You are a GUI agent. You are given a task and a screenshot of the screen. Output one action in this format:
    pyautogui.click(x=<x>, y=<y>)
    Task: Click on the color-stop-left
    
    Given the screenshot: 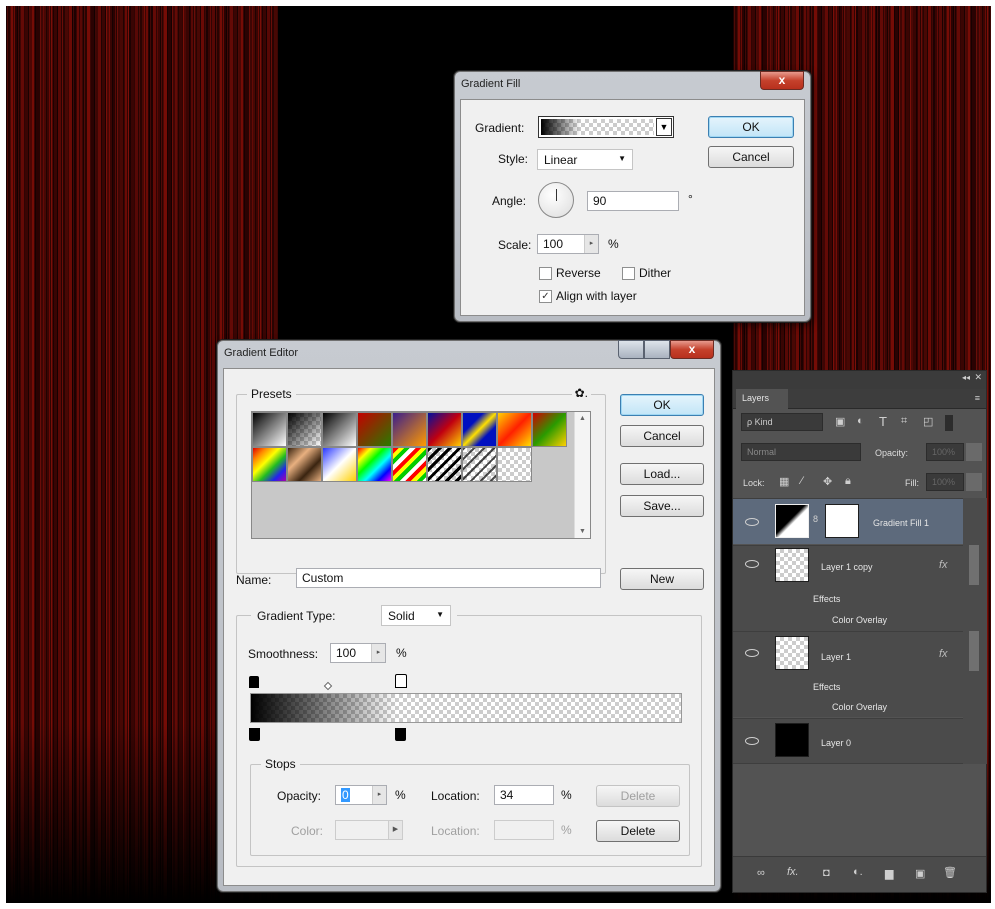 What is the action you would take?
    pyautogui.click(x=254, y=734)
    